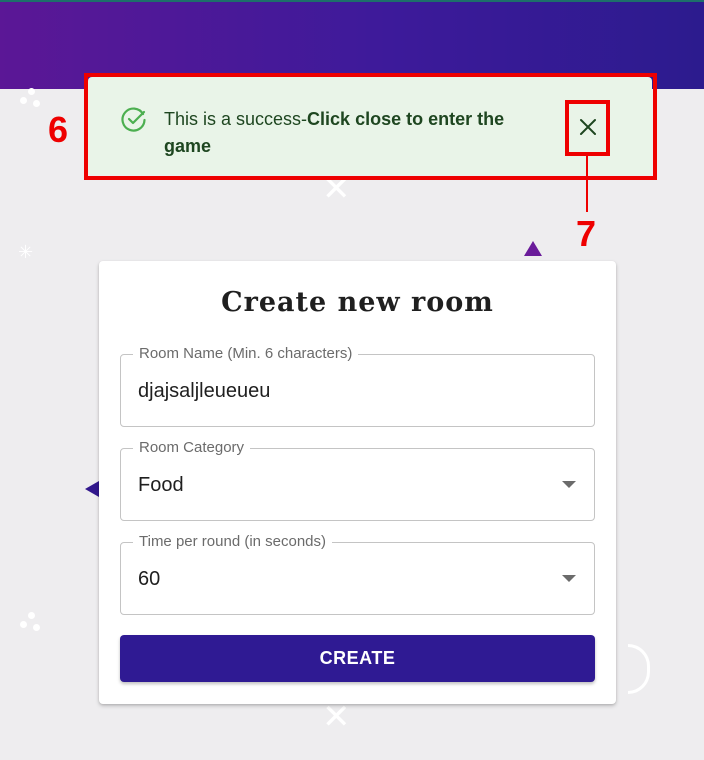 This screenshot has height=760, width=704. Describe the element at coordinates (336, 717) in the screenshot. I see `x-decoration: ✕` at that location.